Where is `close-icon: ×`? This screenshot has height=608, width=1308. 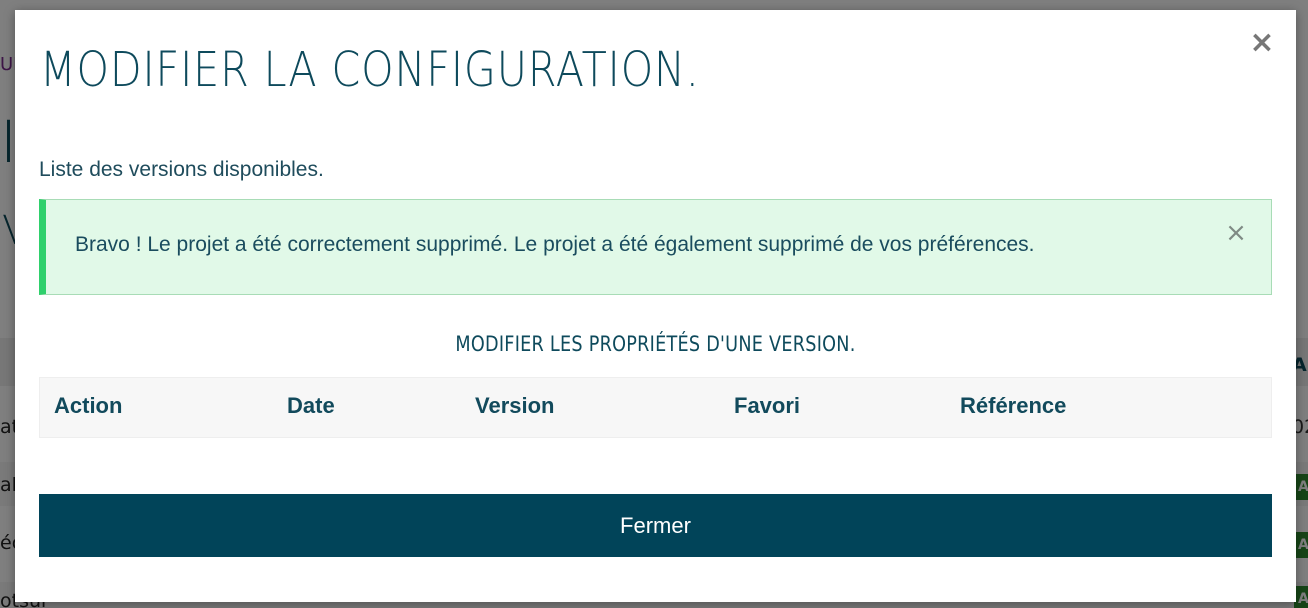
close-icon: × is located at coordinates (1262, 43).